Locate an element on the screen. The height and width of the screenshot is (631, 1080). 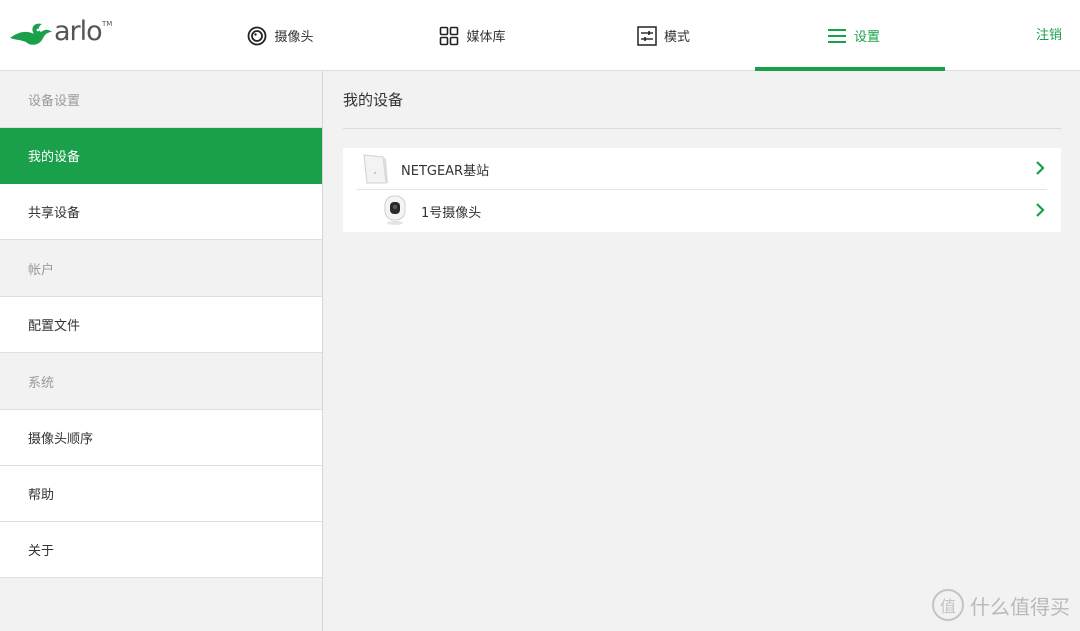
watermark-text: 什么值得买 is located at coordinates (1020, 606).